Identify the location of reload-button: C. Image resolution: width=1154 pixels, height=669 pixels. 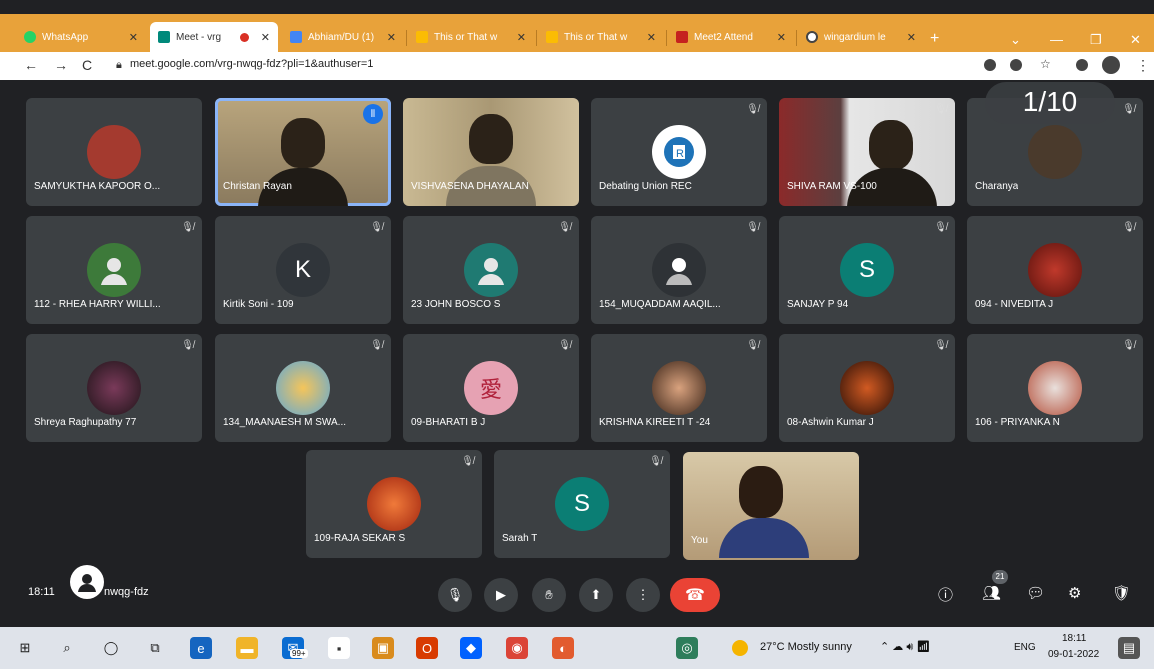
(87, 65).